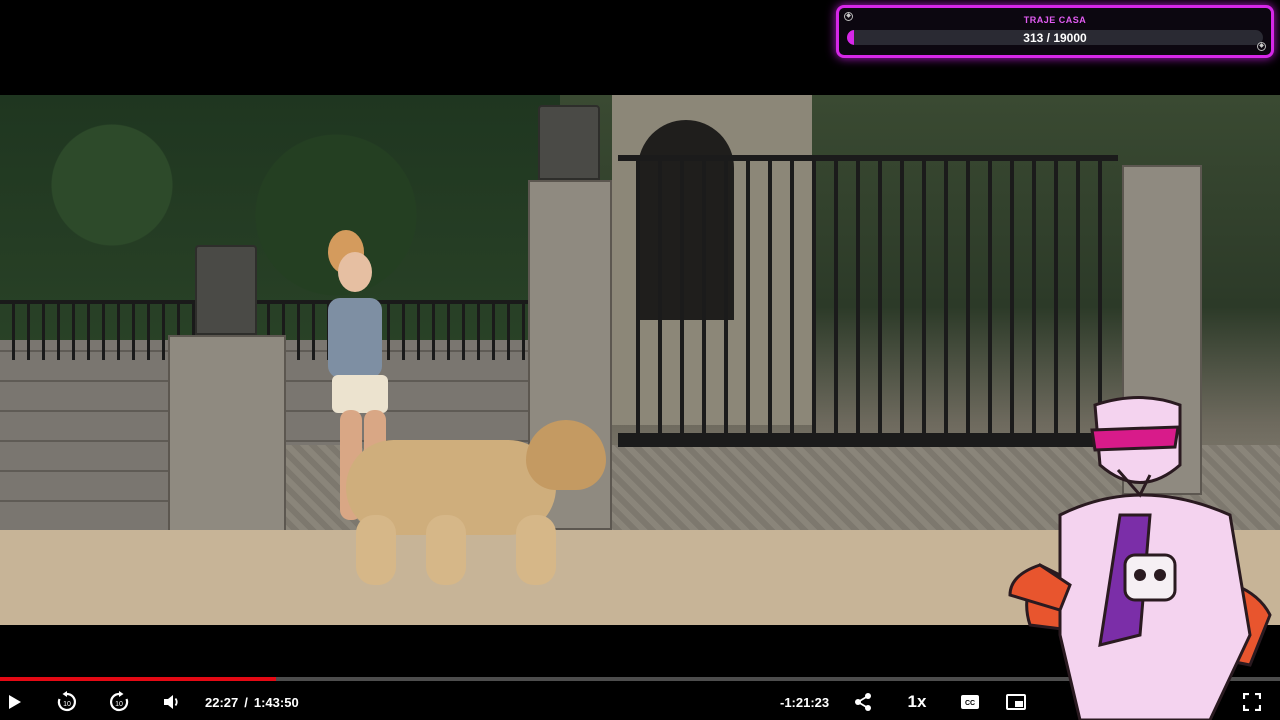 The height and width of the screenshot is (720, 1280). I want to click on captions-button: CC, so click(970, 702).